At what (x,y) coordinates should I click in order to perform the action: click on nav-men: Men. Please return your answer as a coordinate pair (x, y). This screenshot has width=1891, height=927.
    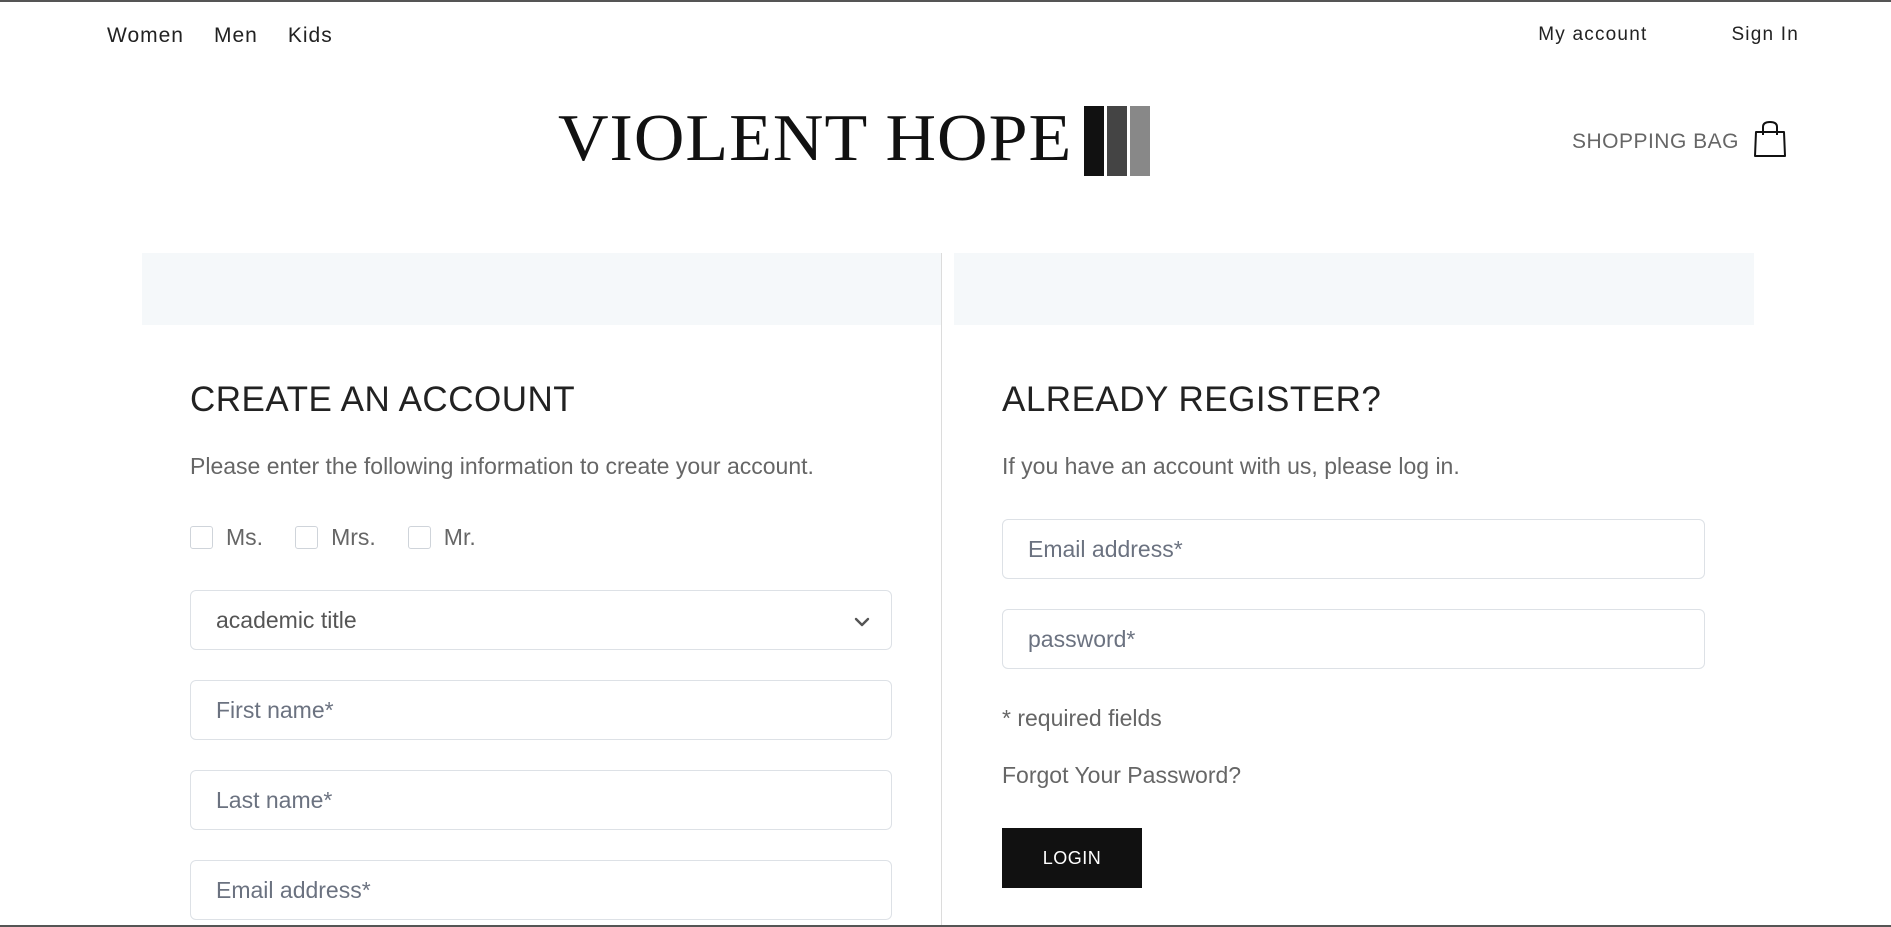
    Looking at the image, I should click on (236, 36).